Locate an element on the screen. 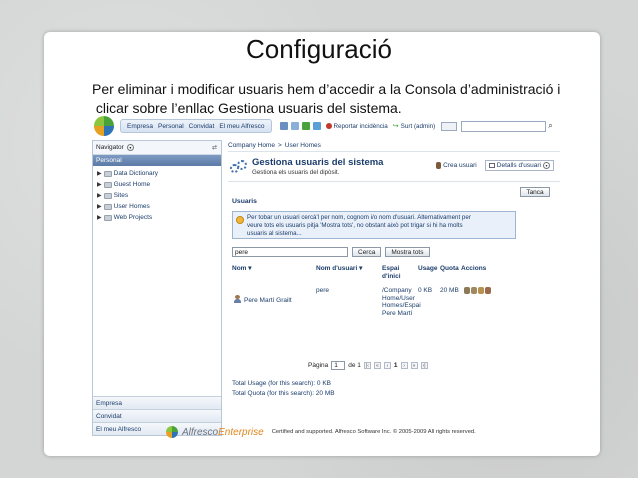 This screenshot has height=478, width=638. page-number-input: 1 is located at coordinates (338, 365).